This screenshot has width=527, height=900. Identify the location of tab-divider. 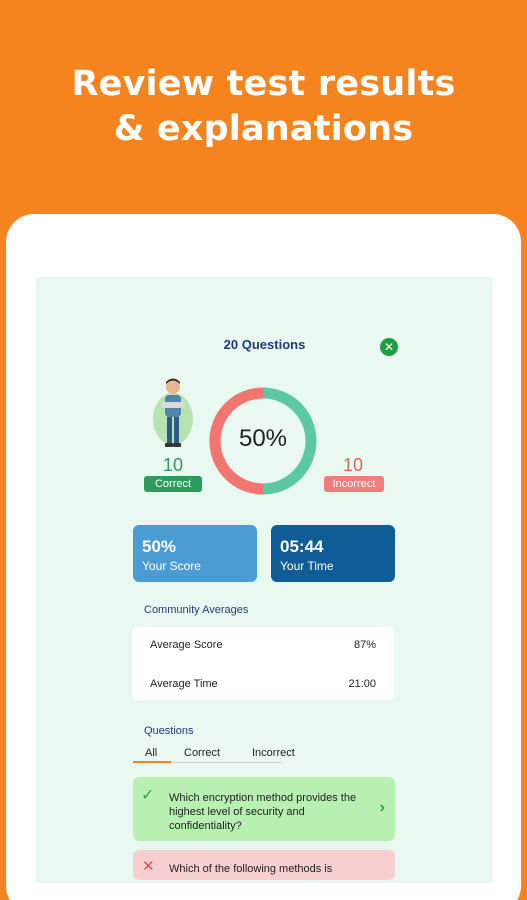
(226, 762).